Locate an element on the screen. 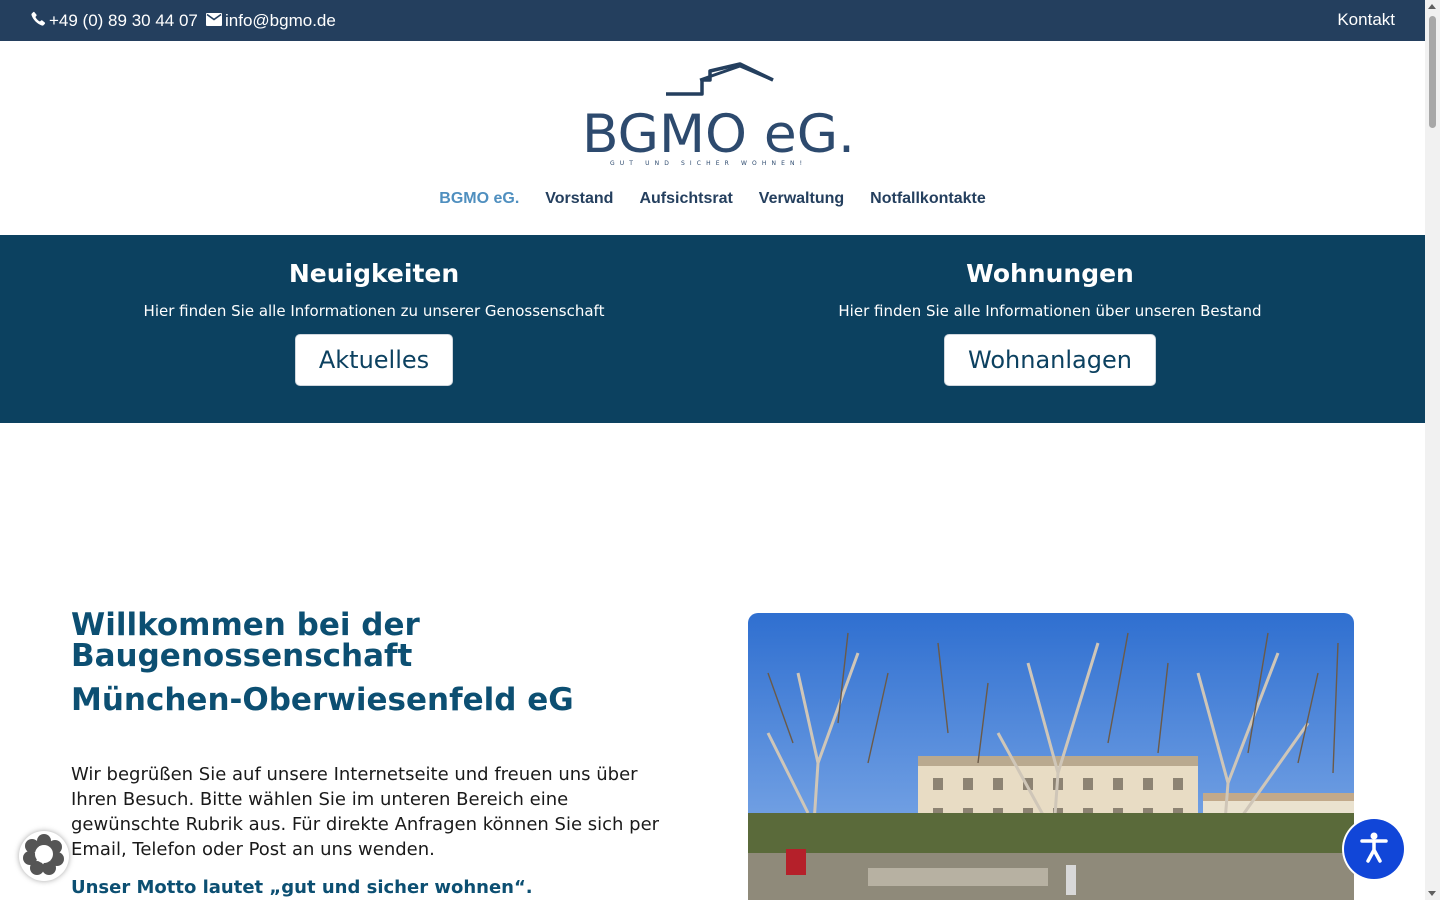 This screenshot has width=1440, height=900. nav-item-vorstand: Vorstand is located at coordinates (579, 199).